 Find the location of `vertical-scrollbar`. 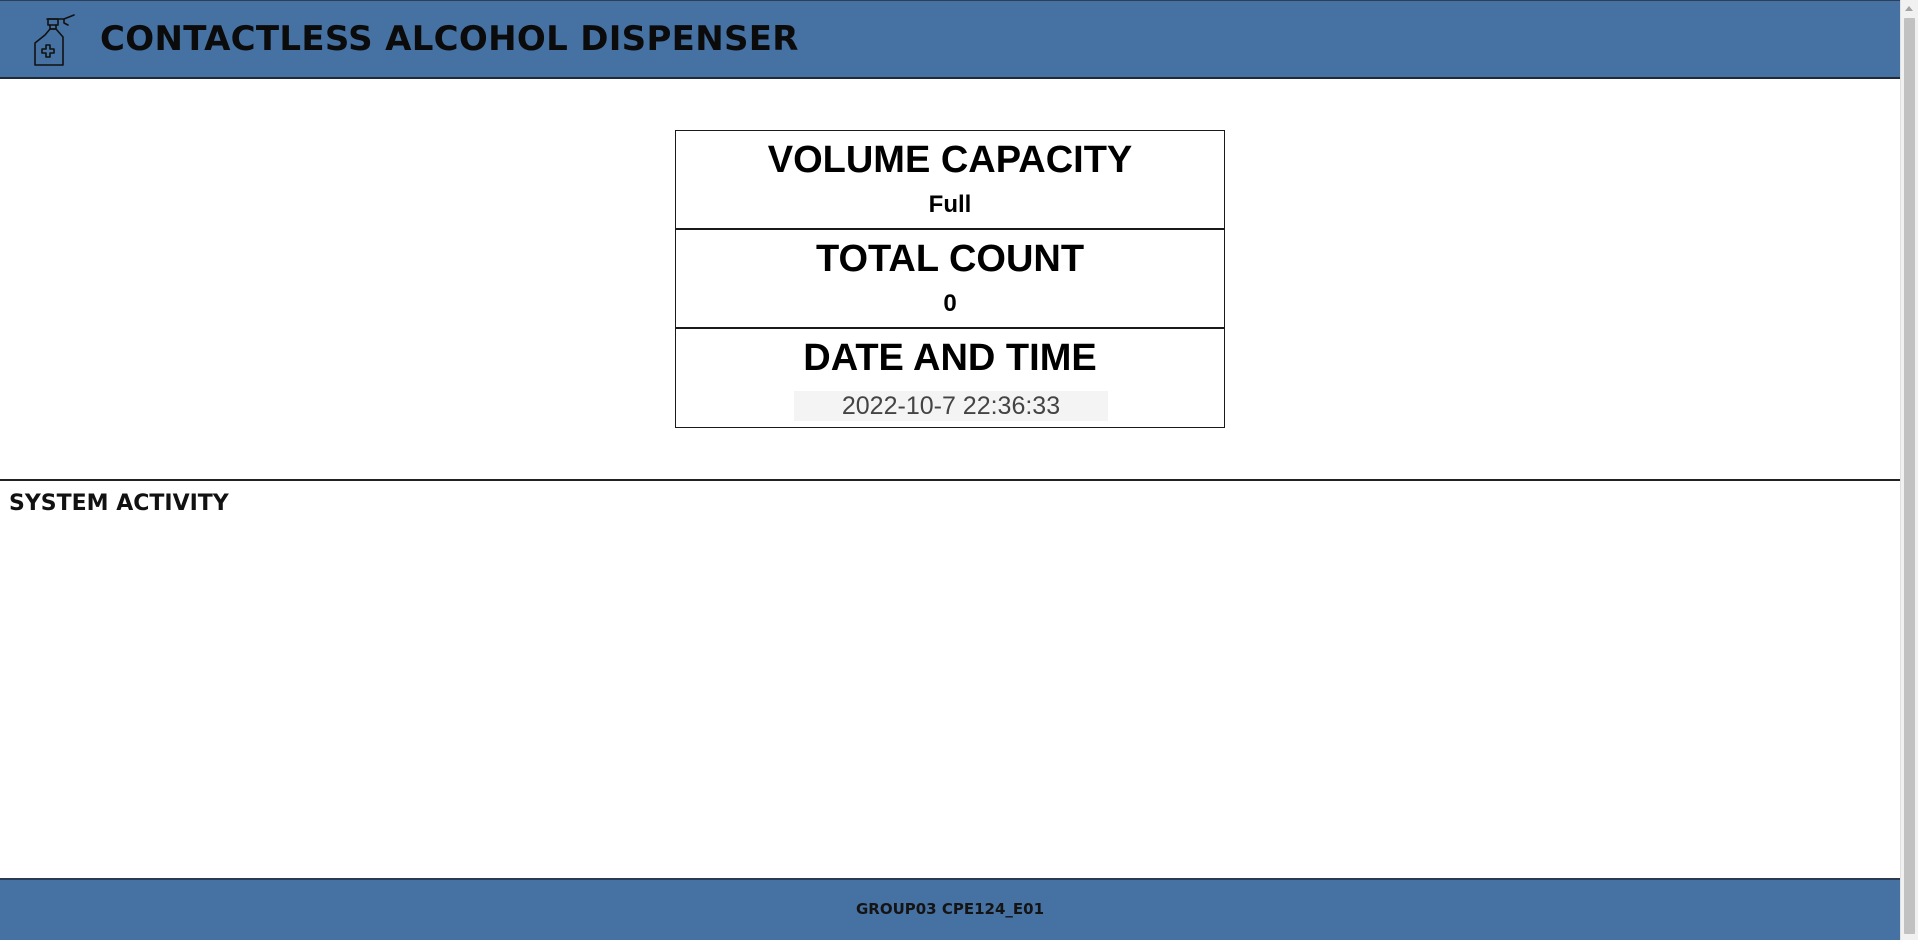

vertical-scrollbar is located at coordinates (1909, 470).